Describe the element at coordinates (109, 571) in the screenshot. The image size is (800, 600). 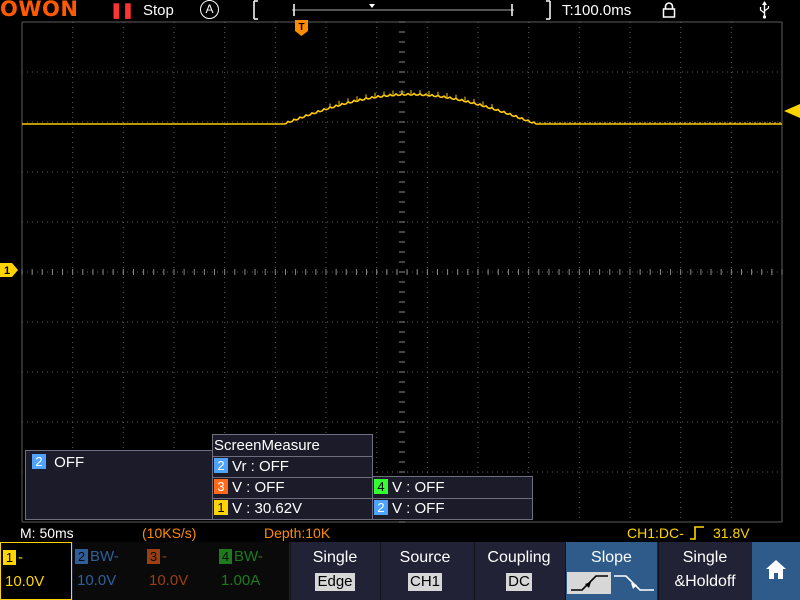
I see `channel2-status: 2 BW- 10.0V` at that location.